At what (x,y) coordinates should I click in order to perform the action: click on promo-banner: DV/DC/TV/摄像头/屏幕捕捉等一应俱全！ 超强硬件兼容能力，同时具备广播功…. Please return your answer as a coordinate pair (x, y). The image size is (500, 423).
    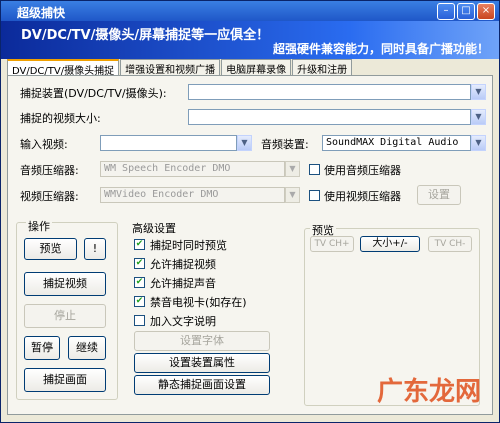
    Looking at the image, I should click on (250, 40).